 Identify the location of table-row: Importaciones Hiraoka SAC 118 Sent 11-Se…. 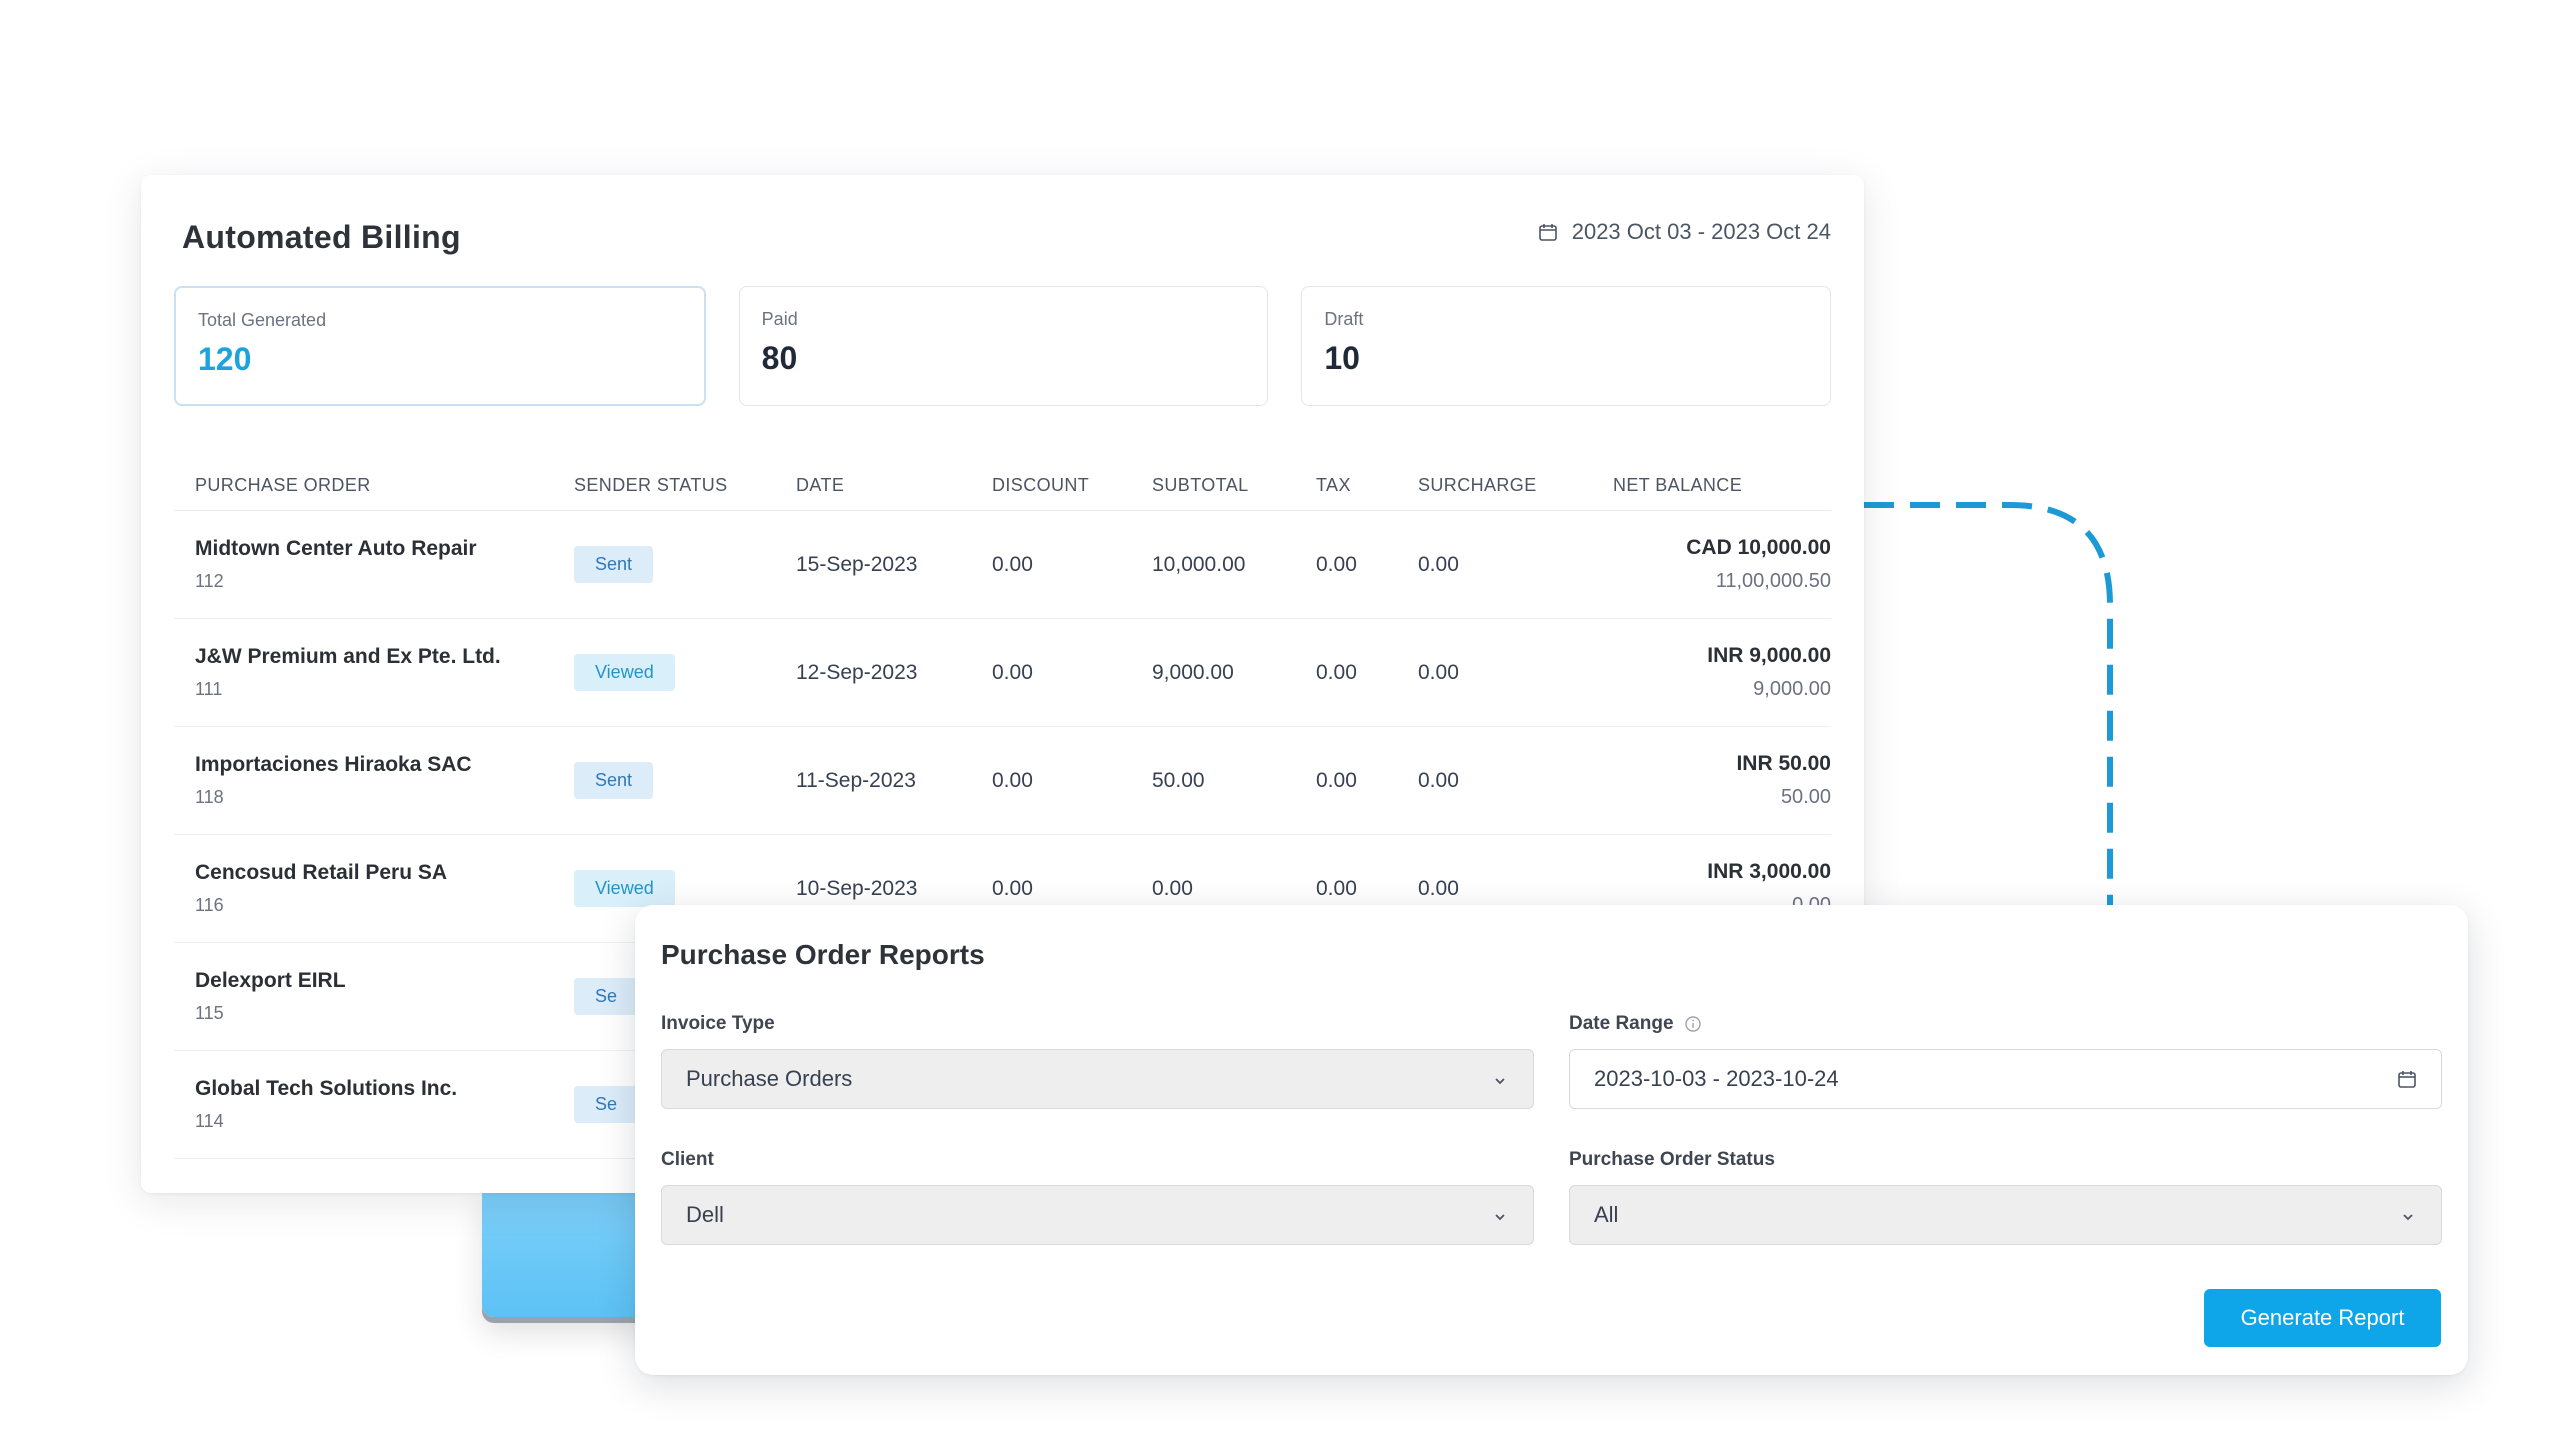
(1002, 781).